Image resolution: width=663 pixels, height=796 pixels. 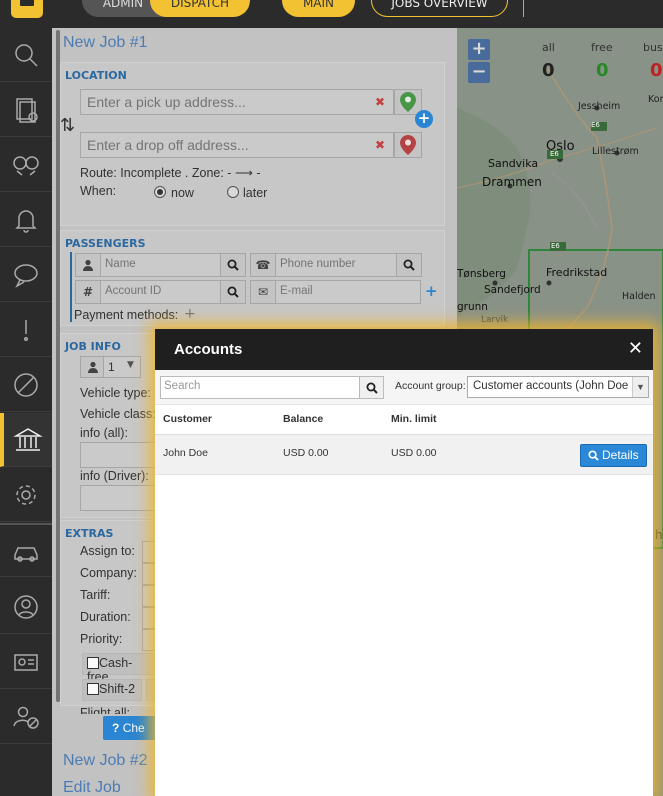 I want to click on chevron-down-icon: ▼, so click(x=640, y=387).